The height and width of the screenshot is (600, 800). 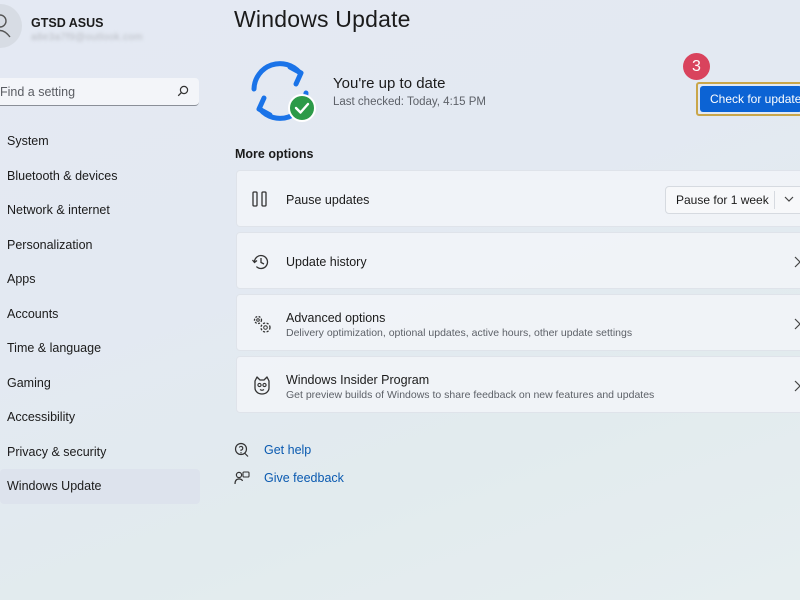 I want to click on pause-updates-card: Pause updates Pause for 1 week, so click(x=518, y=198).